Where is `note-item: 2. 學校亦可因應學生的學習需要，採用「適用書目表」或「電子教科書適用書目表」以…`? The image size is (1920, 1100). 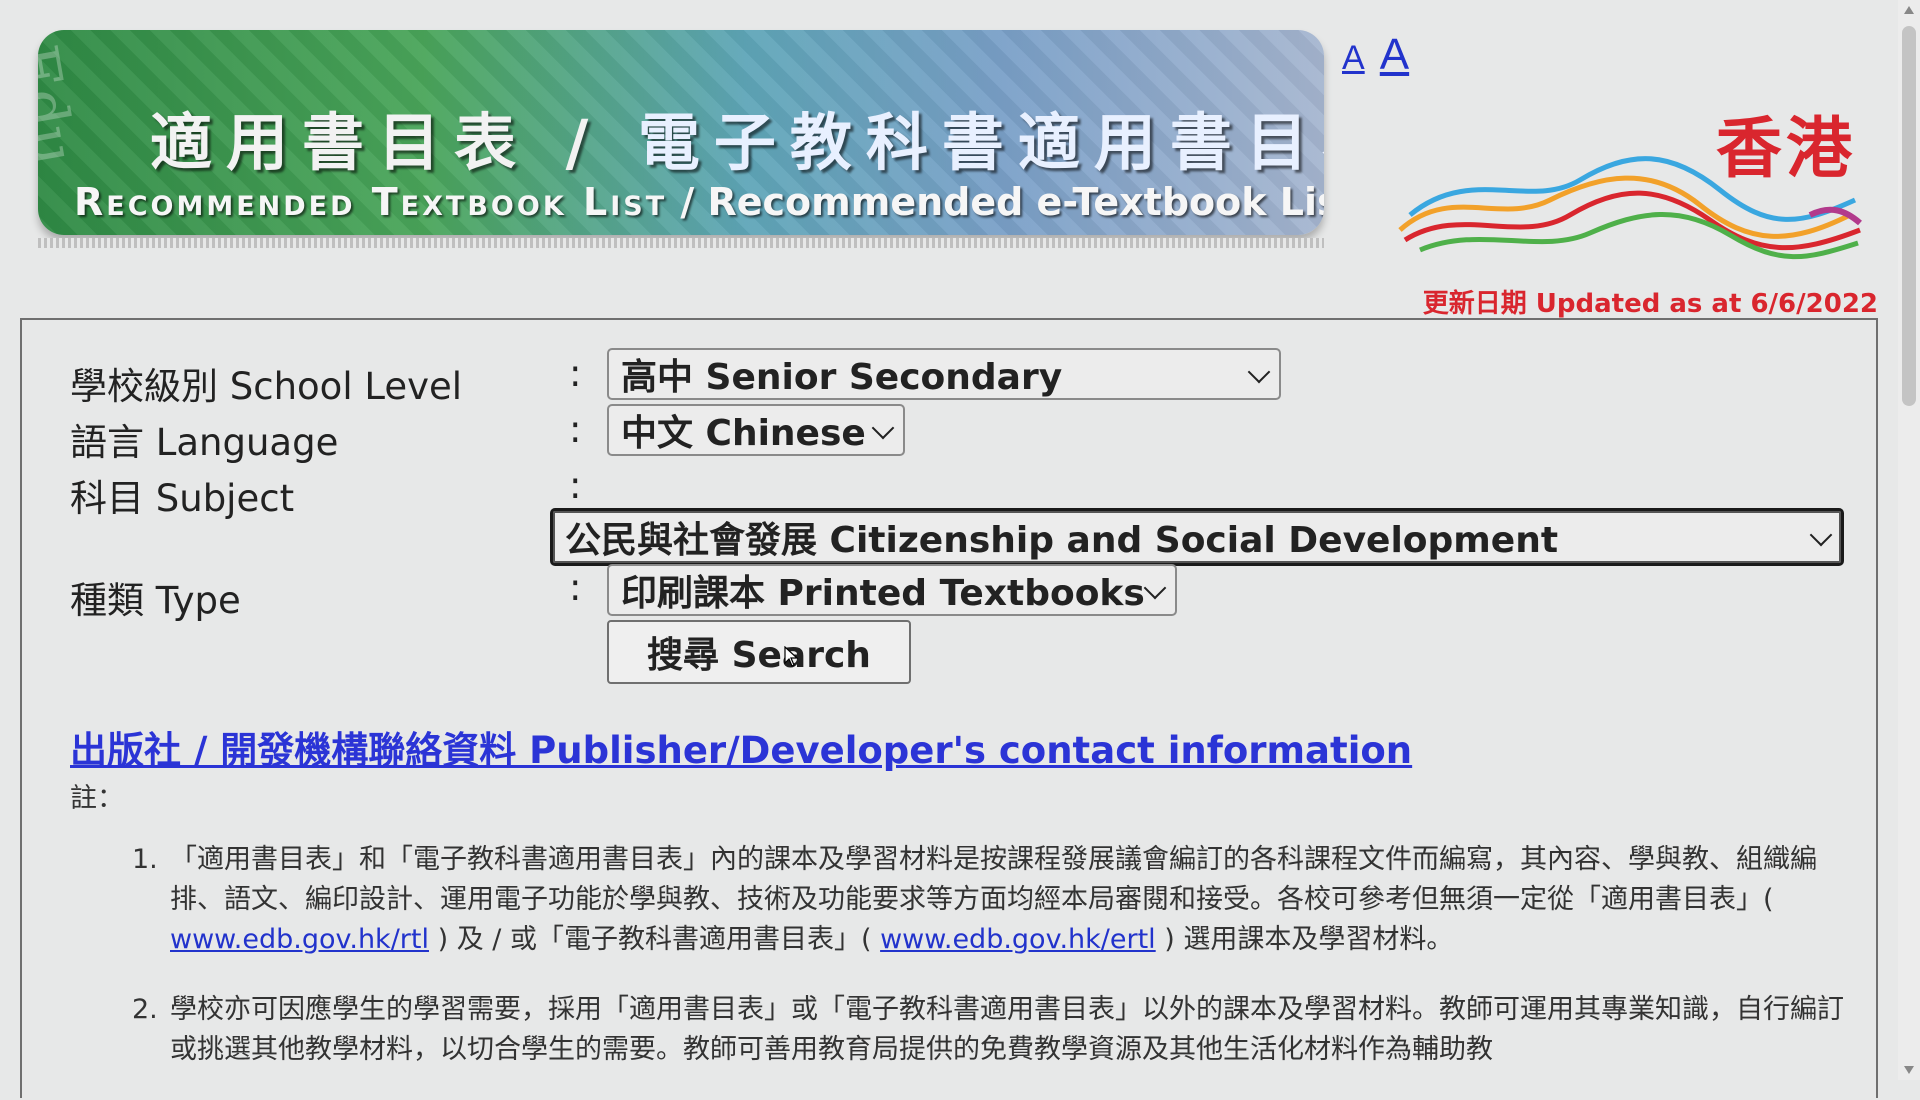
note-item: 2. 學校亦可因應學生的學習需要，採用「適用書目表」或「電子教科書適用書目表」以… is located at coordinates (990, 1030).